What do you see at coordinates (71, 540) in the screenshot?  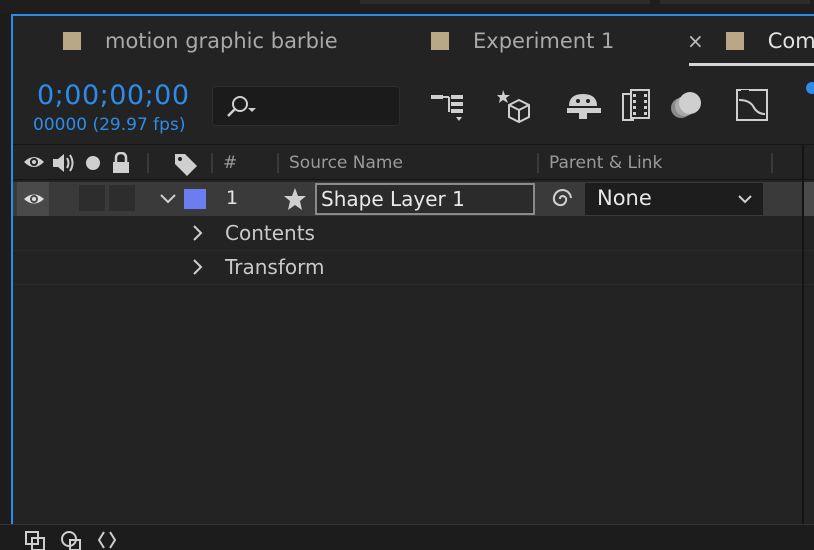 I see `transfer-controls-icon` at bounding box center [71, 540].